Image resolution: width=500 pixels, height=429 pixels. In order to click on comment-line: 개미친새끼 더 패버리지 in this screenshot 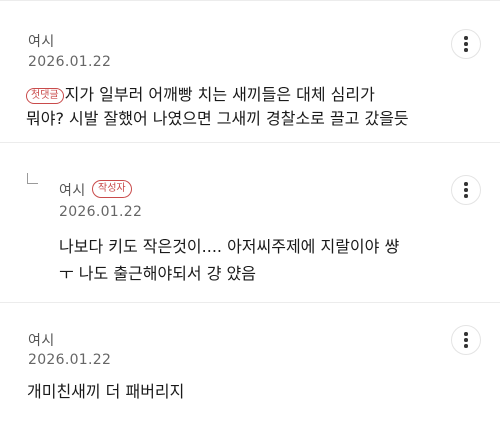, I will do `click(106, 391)`.